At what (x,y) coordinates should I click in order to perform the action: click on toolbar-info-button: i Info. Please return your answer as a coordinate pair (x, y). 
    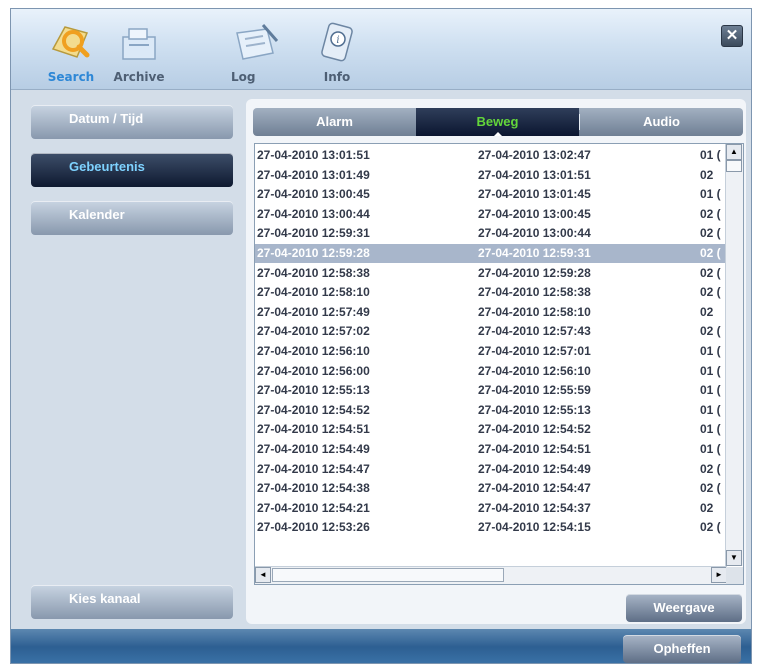
    Looking at the image, I should click on (337, 51).